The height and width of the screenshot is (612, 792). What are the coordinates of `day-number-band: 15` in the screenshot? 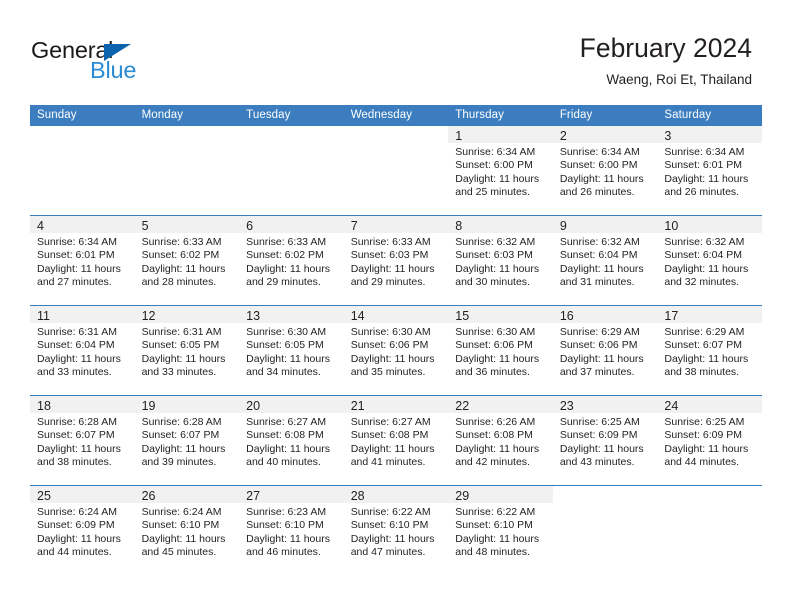 It's located at (500, 314).